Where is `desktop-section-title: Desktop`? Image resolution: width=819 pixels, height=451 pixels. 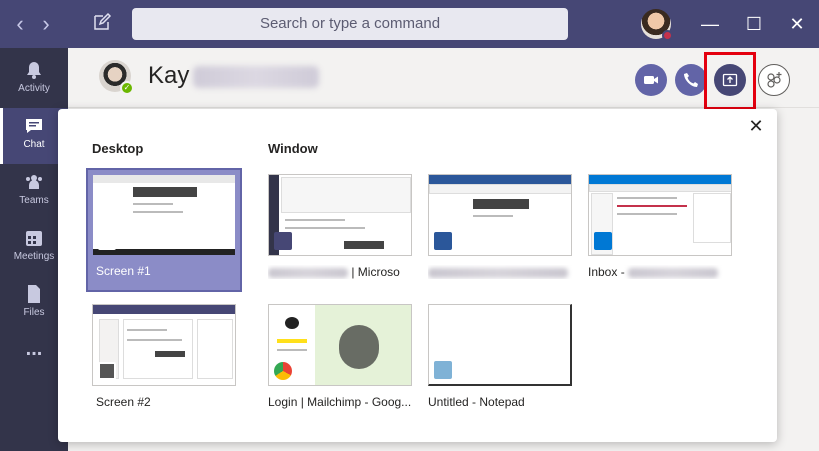
desktop-section-title: Desktop is located at coordinates (118, 148).